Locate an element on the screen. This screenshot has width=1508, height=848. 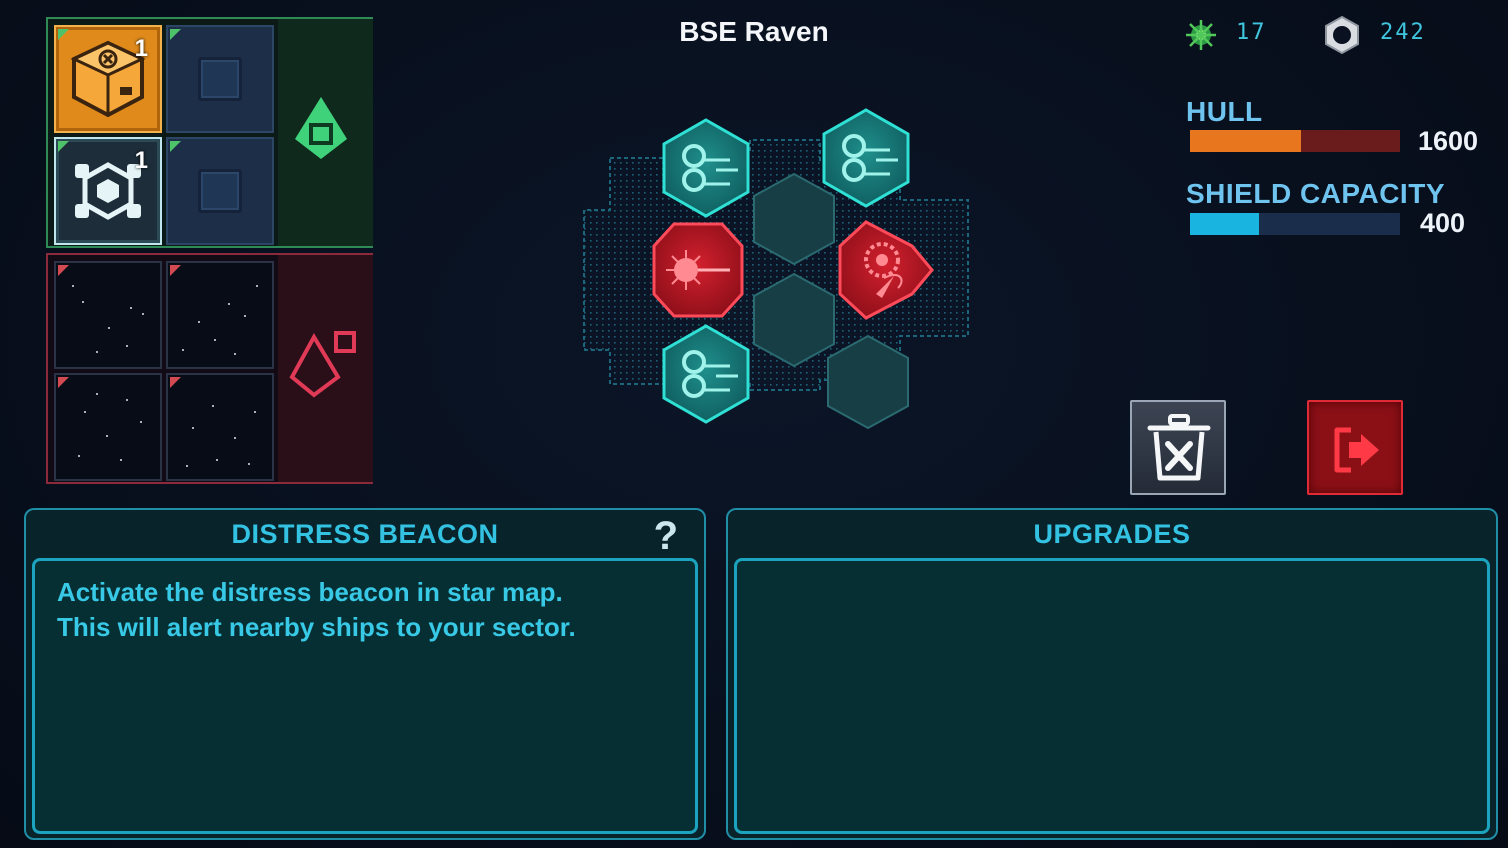
hull-label: HULL is located at coordinates (1224, 111).